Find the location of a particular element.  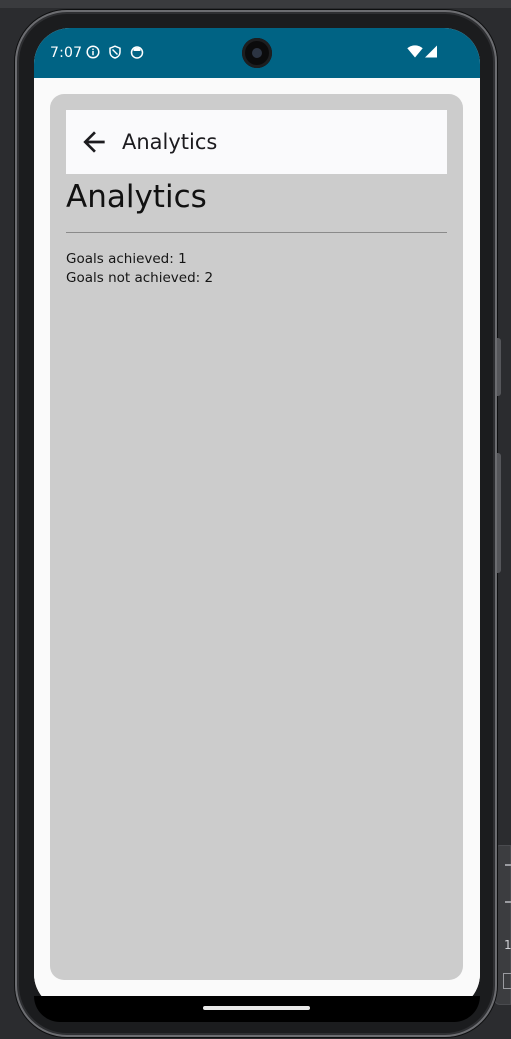

page-title: Analytics is located at coordinates (136, 197).